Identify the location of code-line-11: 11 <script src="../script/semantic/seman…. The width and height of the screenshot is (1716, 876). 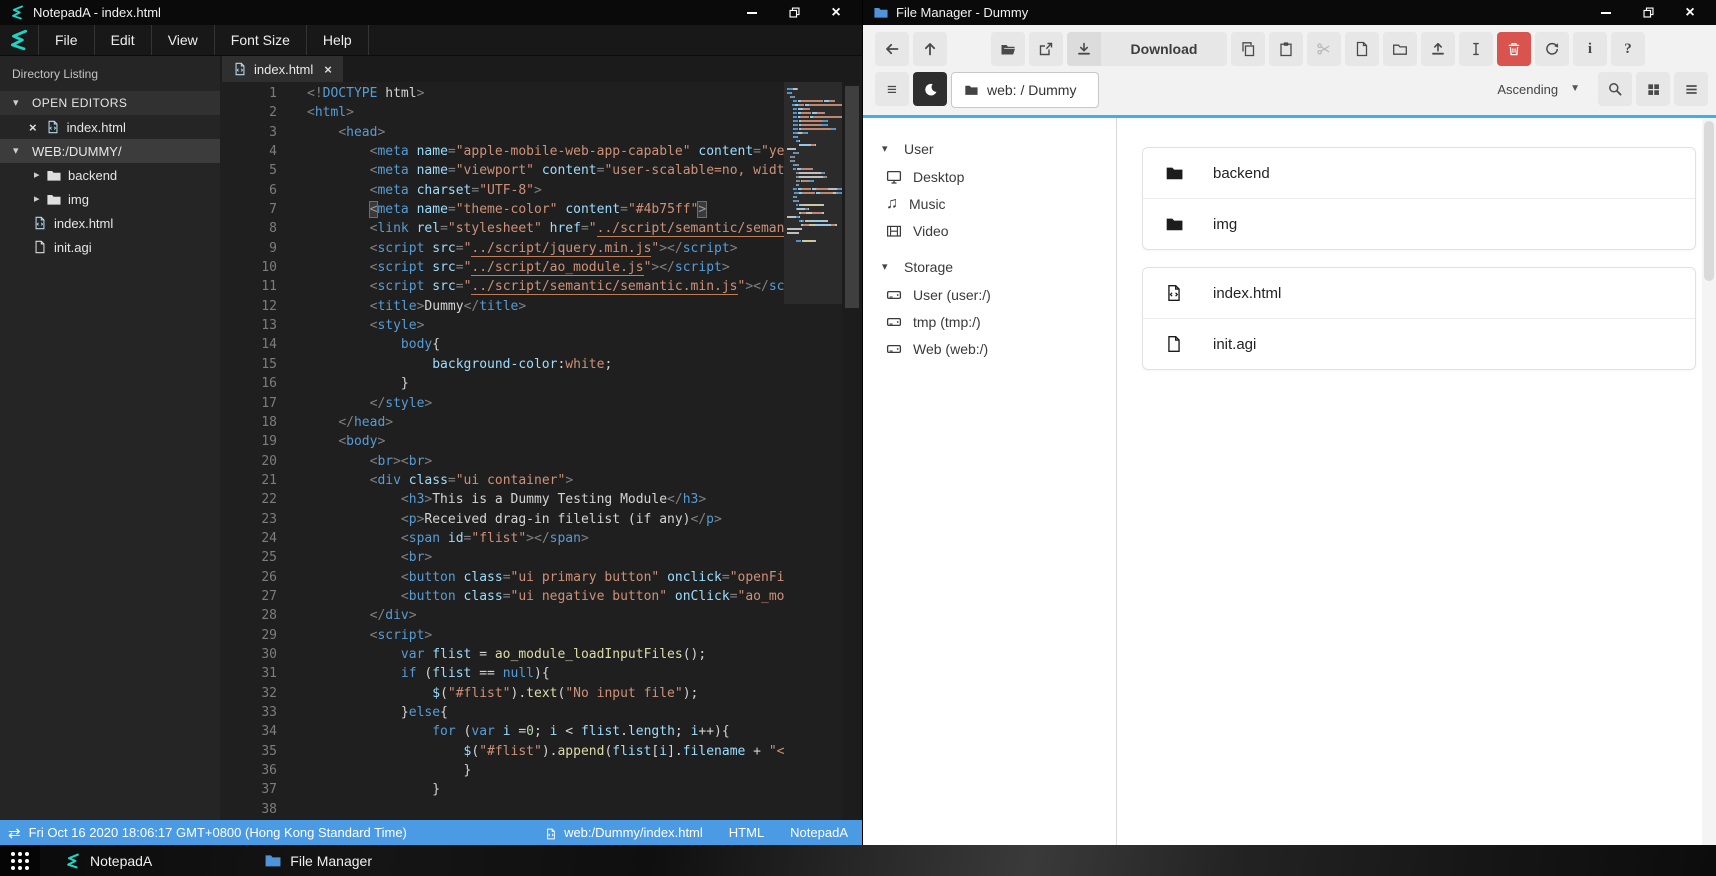
(541, 286).